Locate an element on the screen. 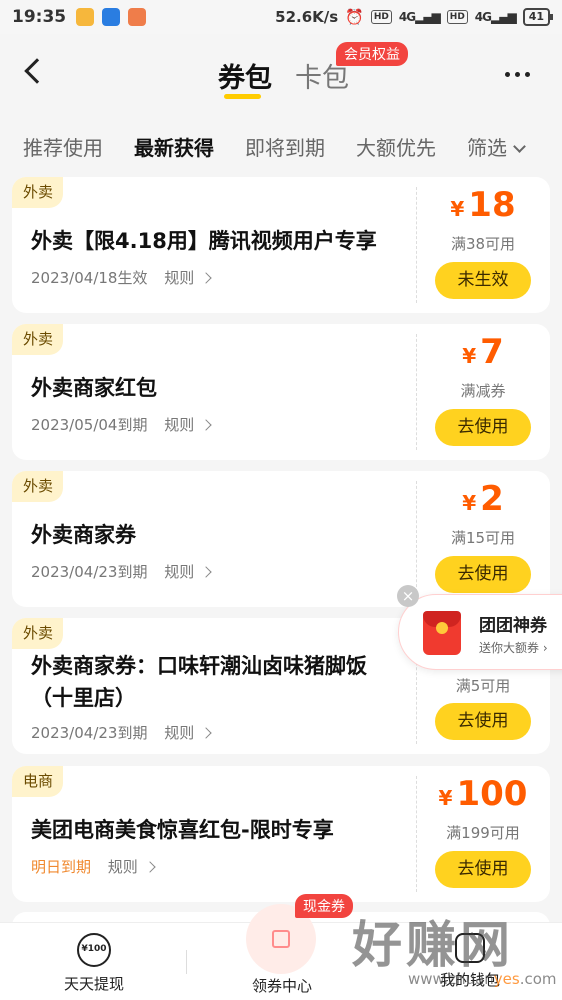  filter-bar: 推荐使用 最新获得 即将到期 大额优先 筛选 is located at coordinates (281, 146).